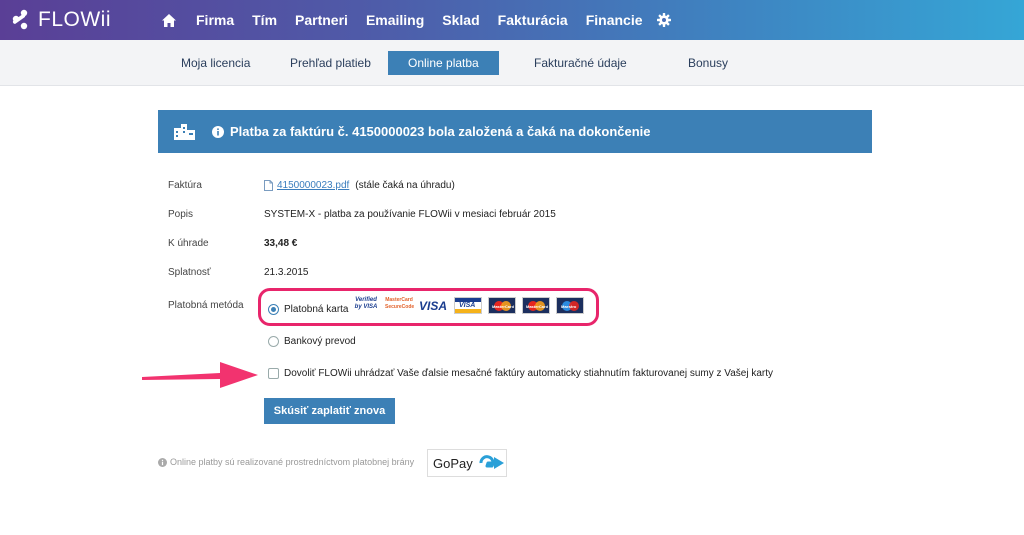 The width and height of the screenshot is (1024, 535). I want to click on retry-payment-button: Skúsiť zaplatiť znova, so click(329, 411).